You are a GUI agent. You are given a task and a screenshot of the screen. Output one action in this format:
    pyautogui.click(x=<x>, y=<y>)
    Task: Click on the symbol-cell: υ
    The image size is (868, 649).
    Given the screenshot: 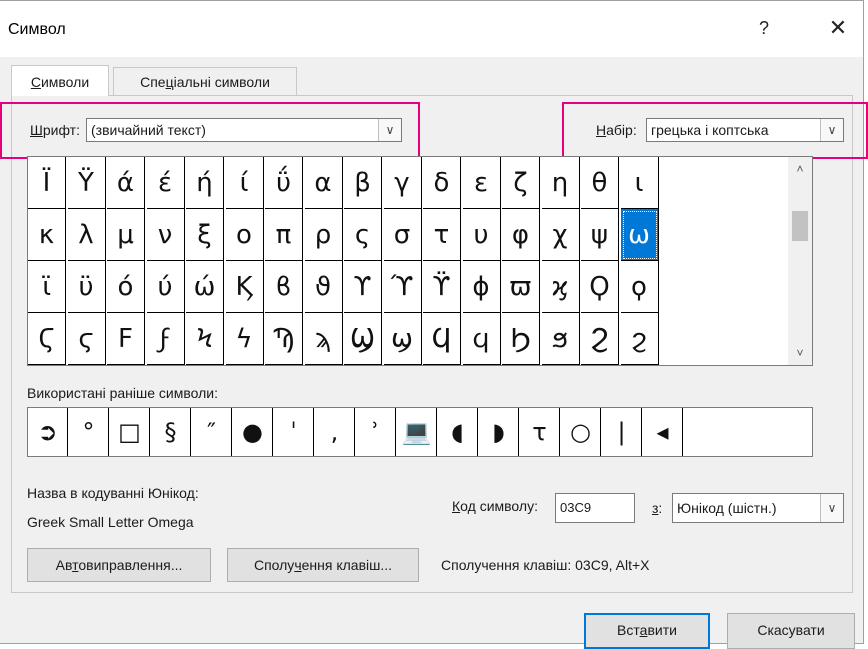 What is the action you would take?
    pyautogui.click(x=481, y=235)
    